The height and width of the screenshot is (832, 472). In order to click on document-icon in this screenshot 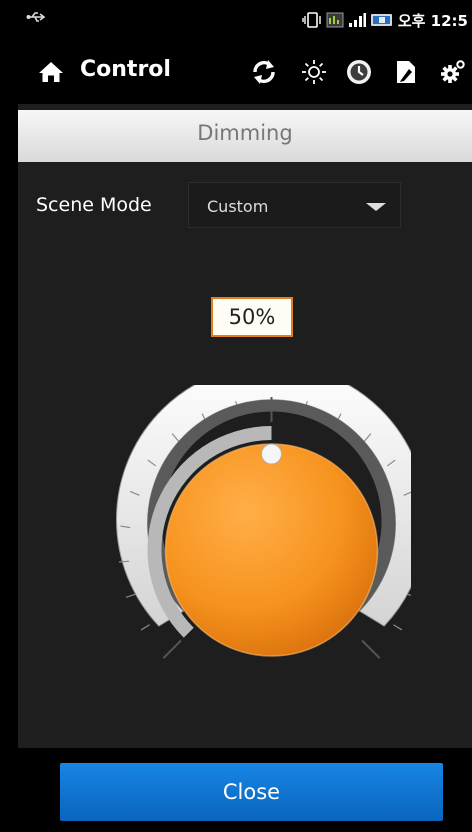, I will do `click(406, 72)`.